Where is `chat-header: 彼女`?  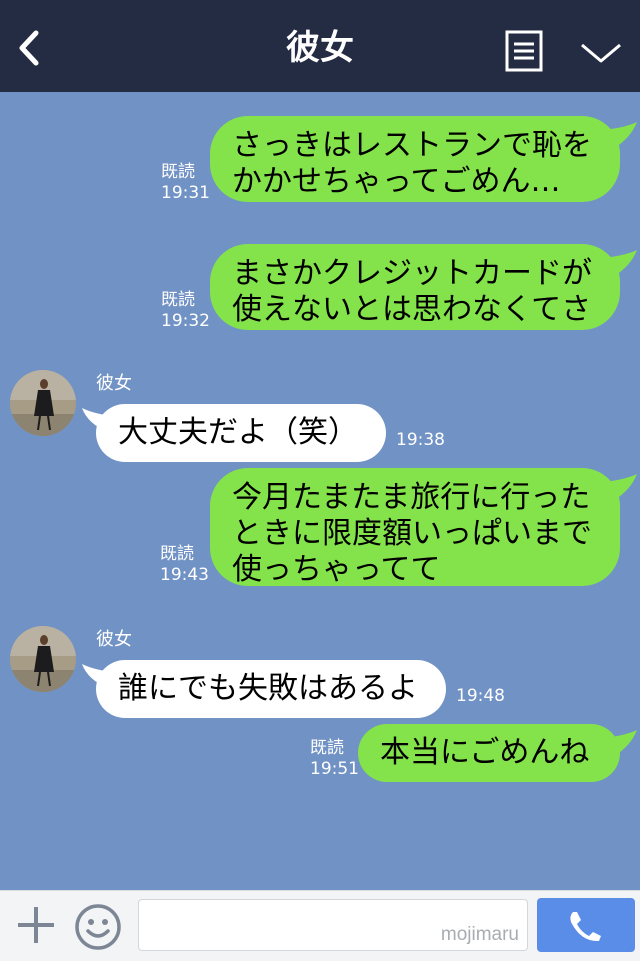 chat-header: 彼女 is located at coordinates (320, 46).